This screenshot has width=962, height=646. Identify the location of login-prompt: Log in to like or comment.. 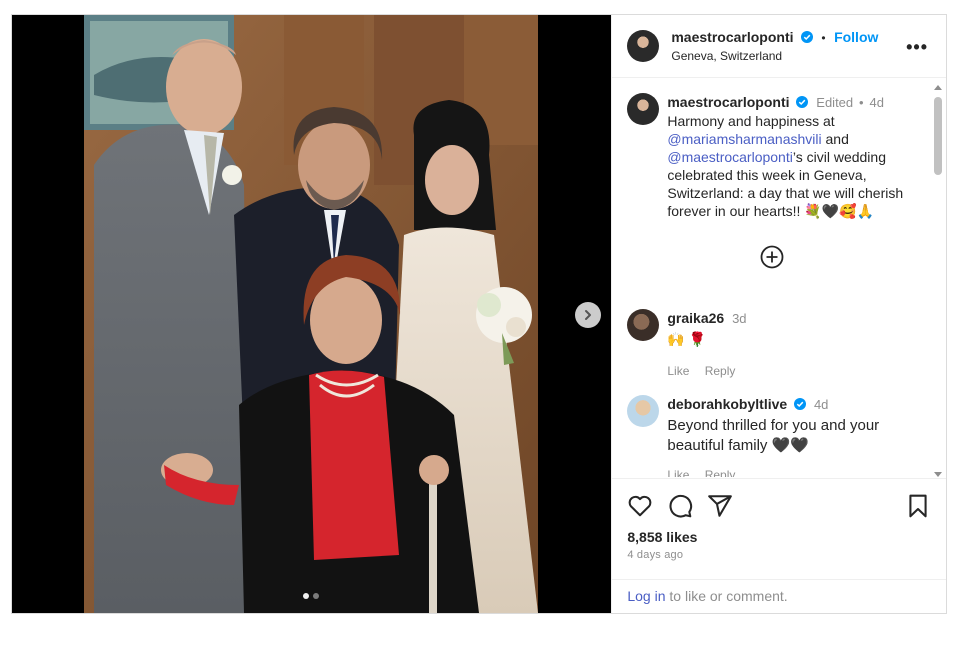
(779, 596).